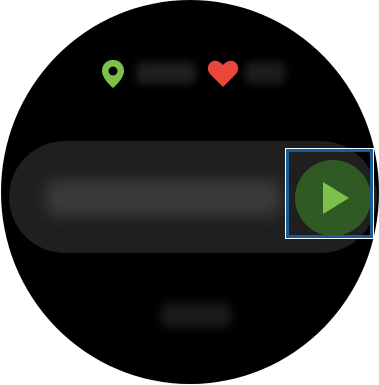 Image resolution: width=379 pixels, height=385 pixels. Describe the element at coordinates (265, 73) in the screenshot. I see `heart-rate-value` at that location.